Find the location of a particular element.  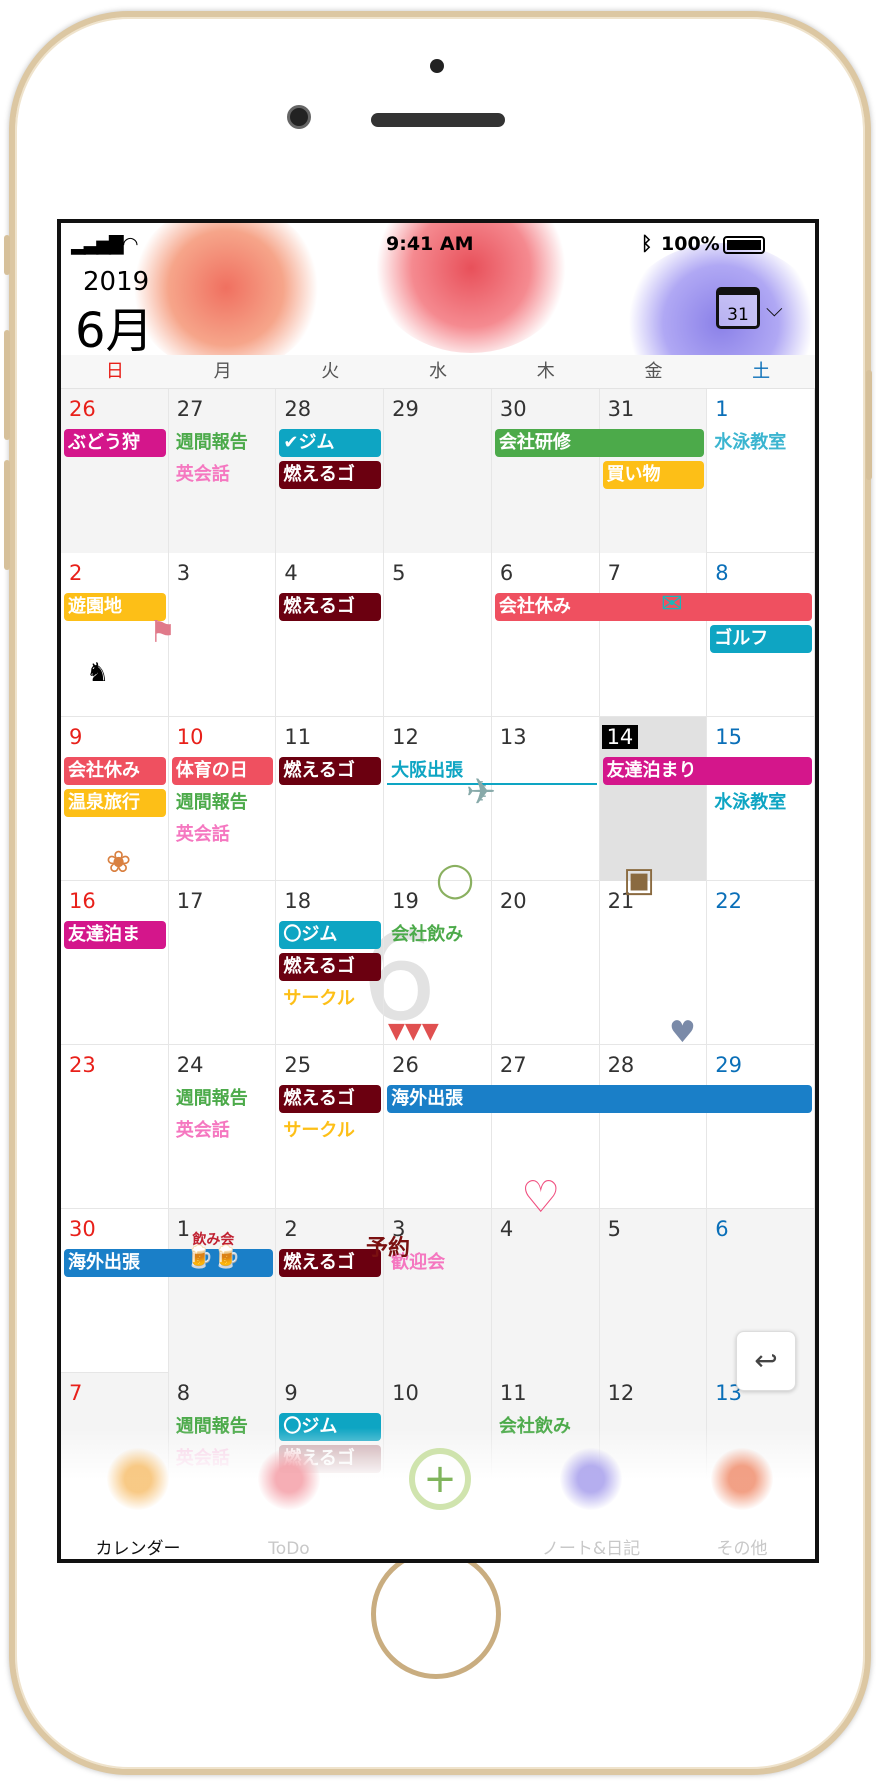

heart-sticker-icon: ♡ is located at coordinates (541, 1197).